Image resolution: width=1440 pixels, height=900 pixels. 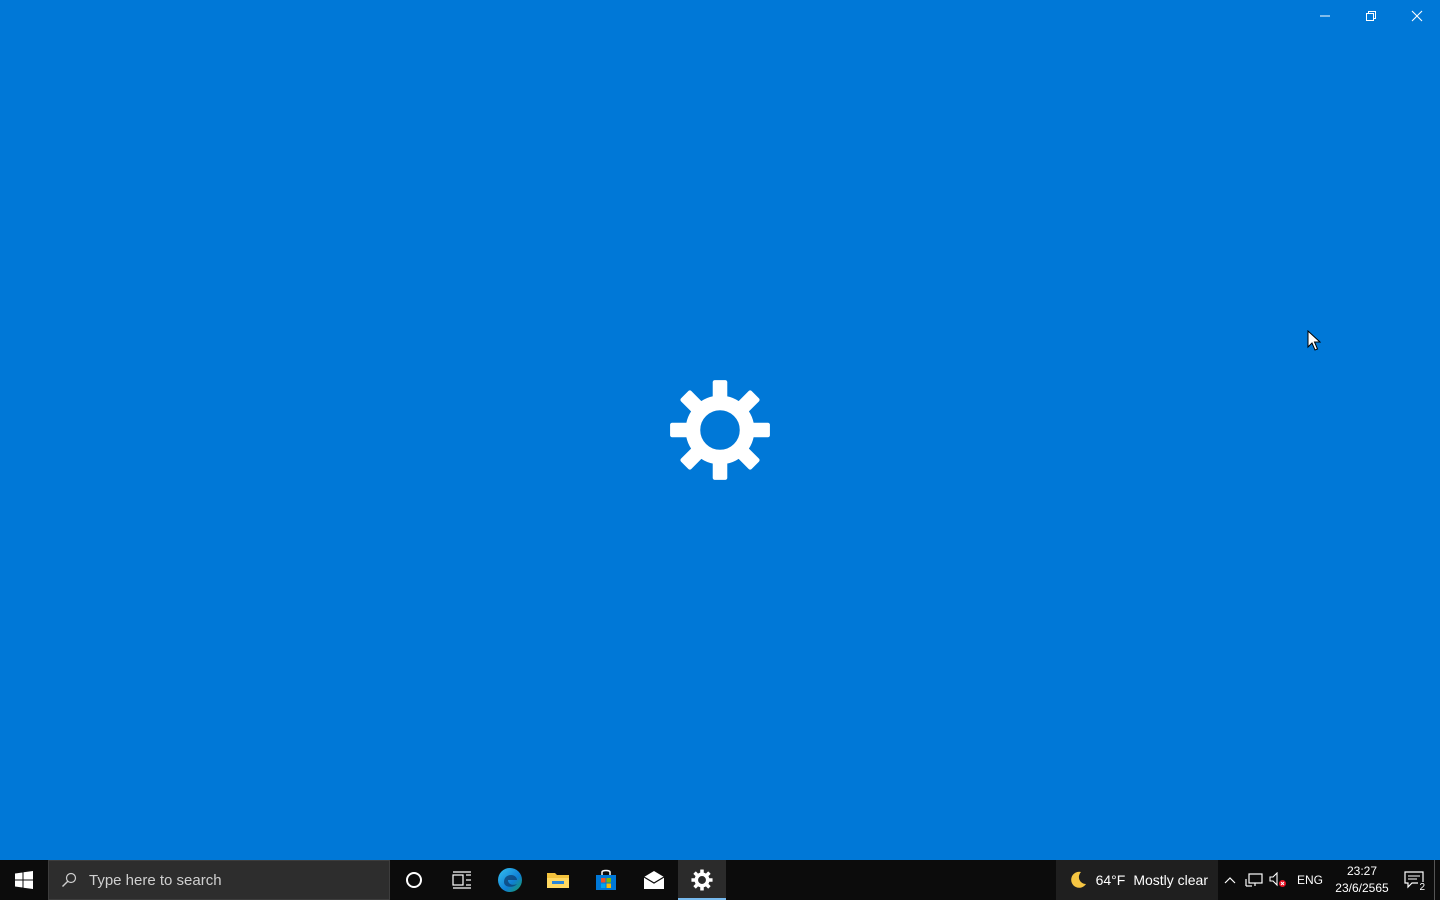 I want to click on windows-logo-icon, so click(x=24, y=880).